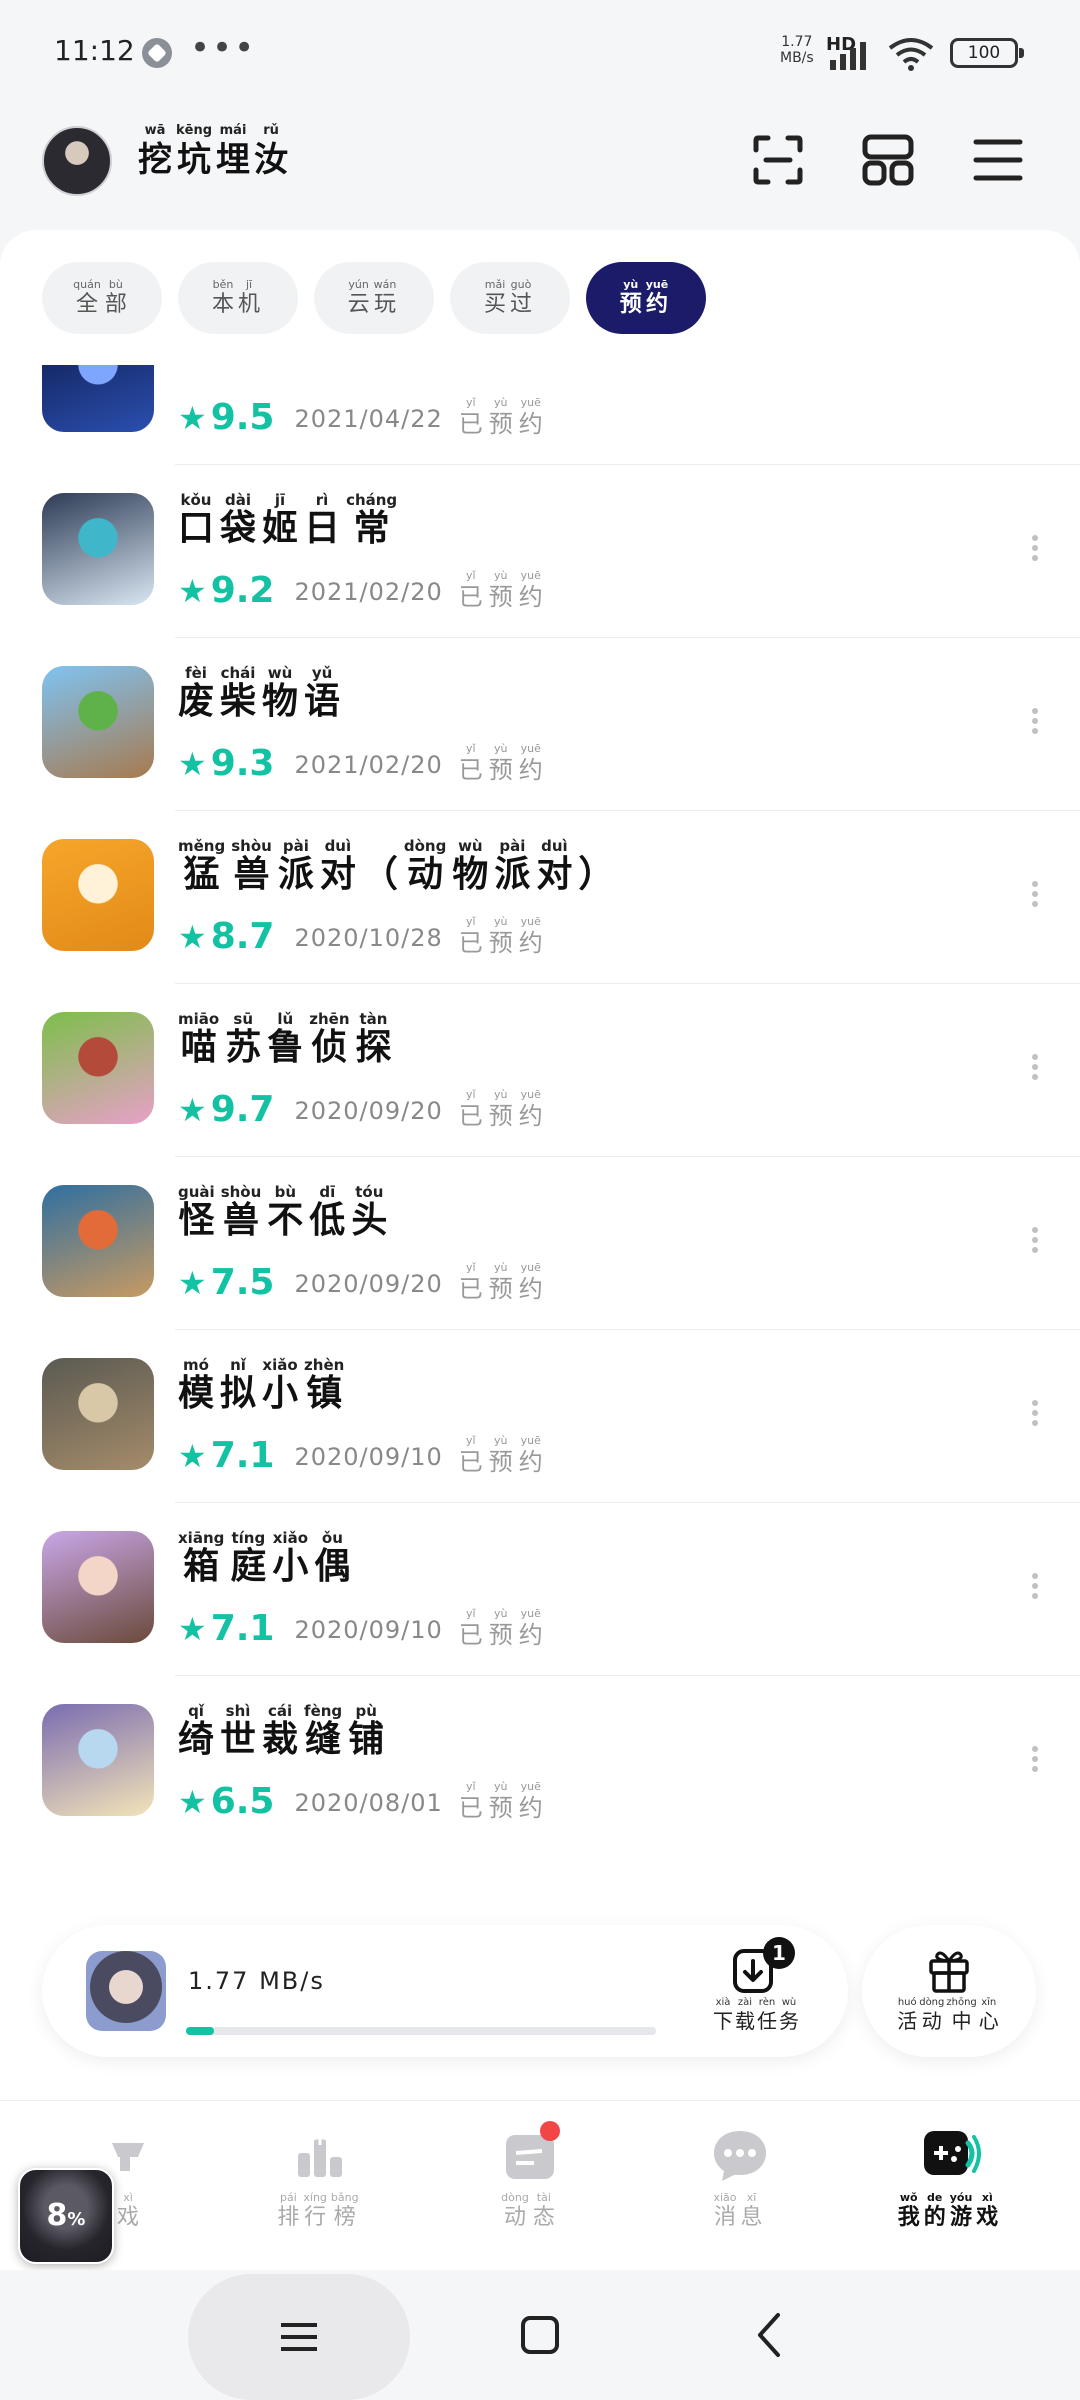  Describe the element at coordinates (320, 2177) in the screenshot. I see `nav-item-rank: pái 排 xíng 行 bǎng 榜` at that location.